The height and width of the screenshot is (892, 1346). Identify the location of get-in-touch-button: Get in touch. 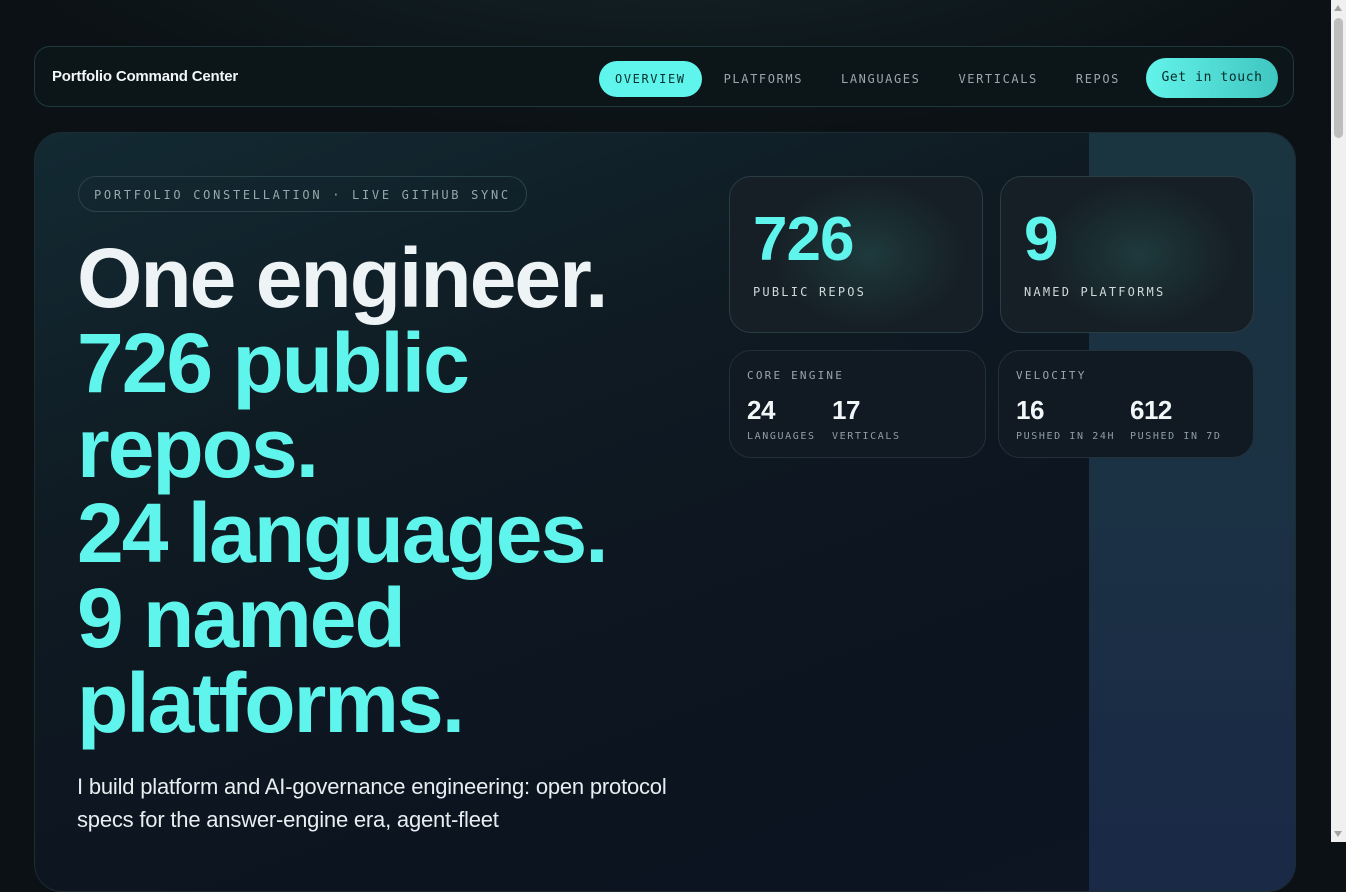
(1212, 78).